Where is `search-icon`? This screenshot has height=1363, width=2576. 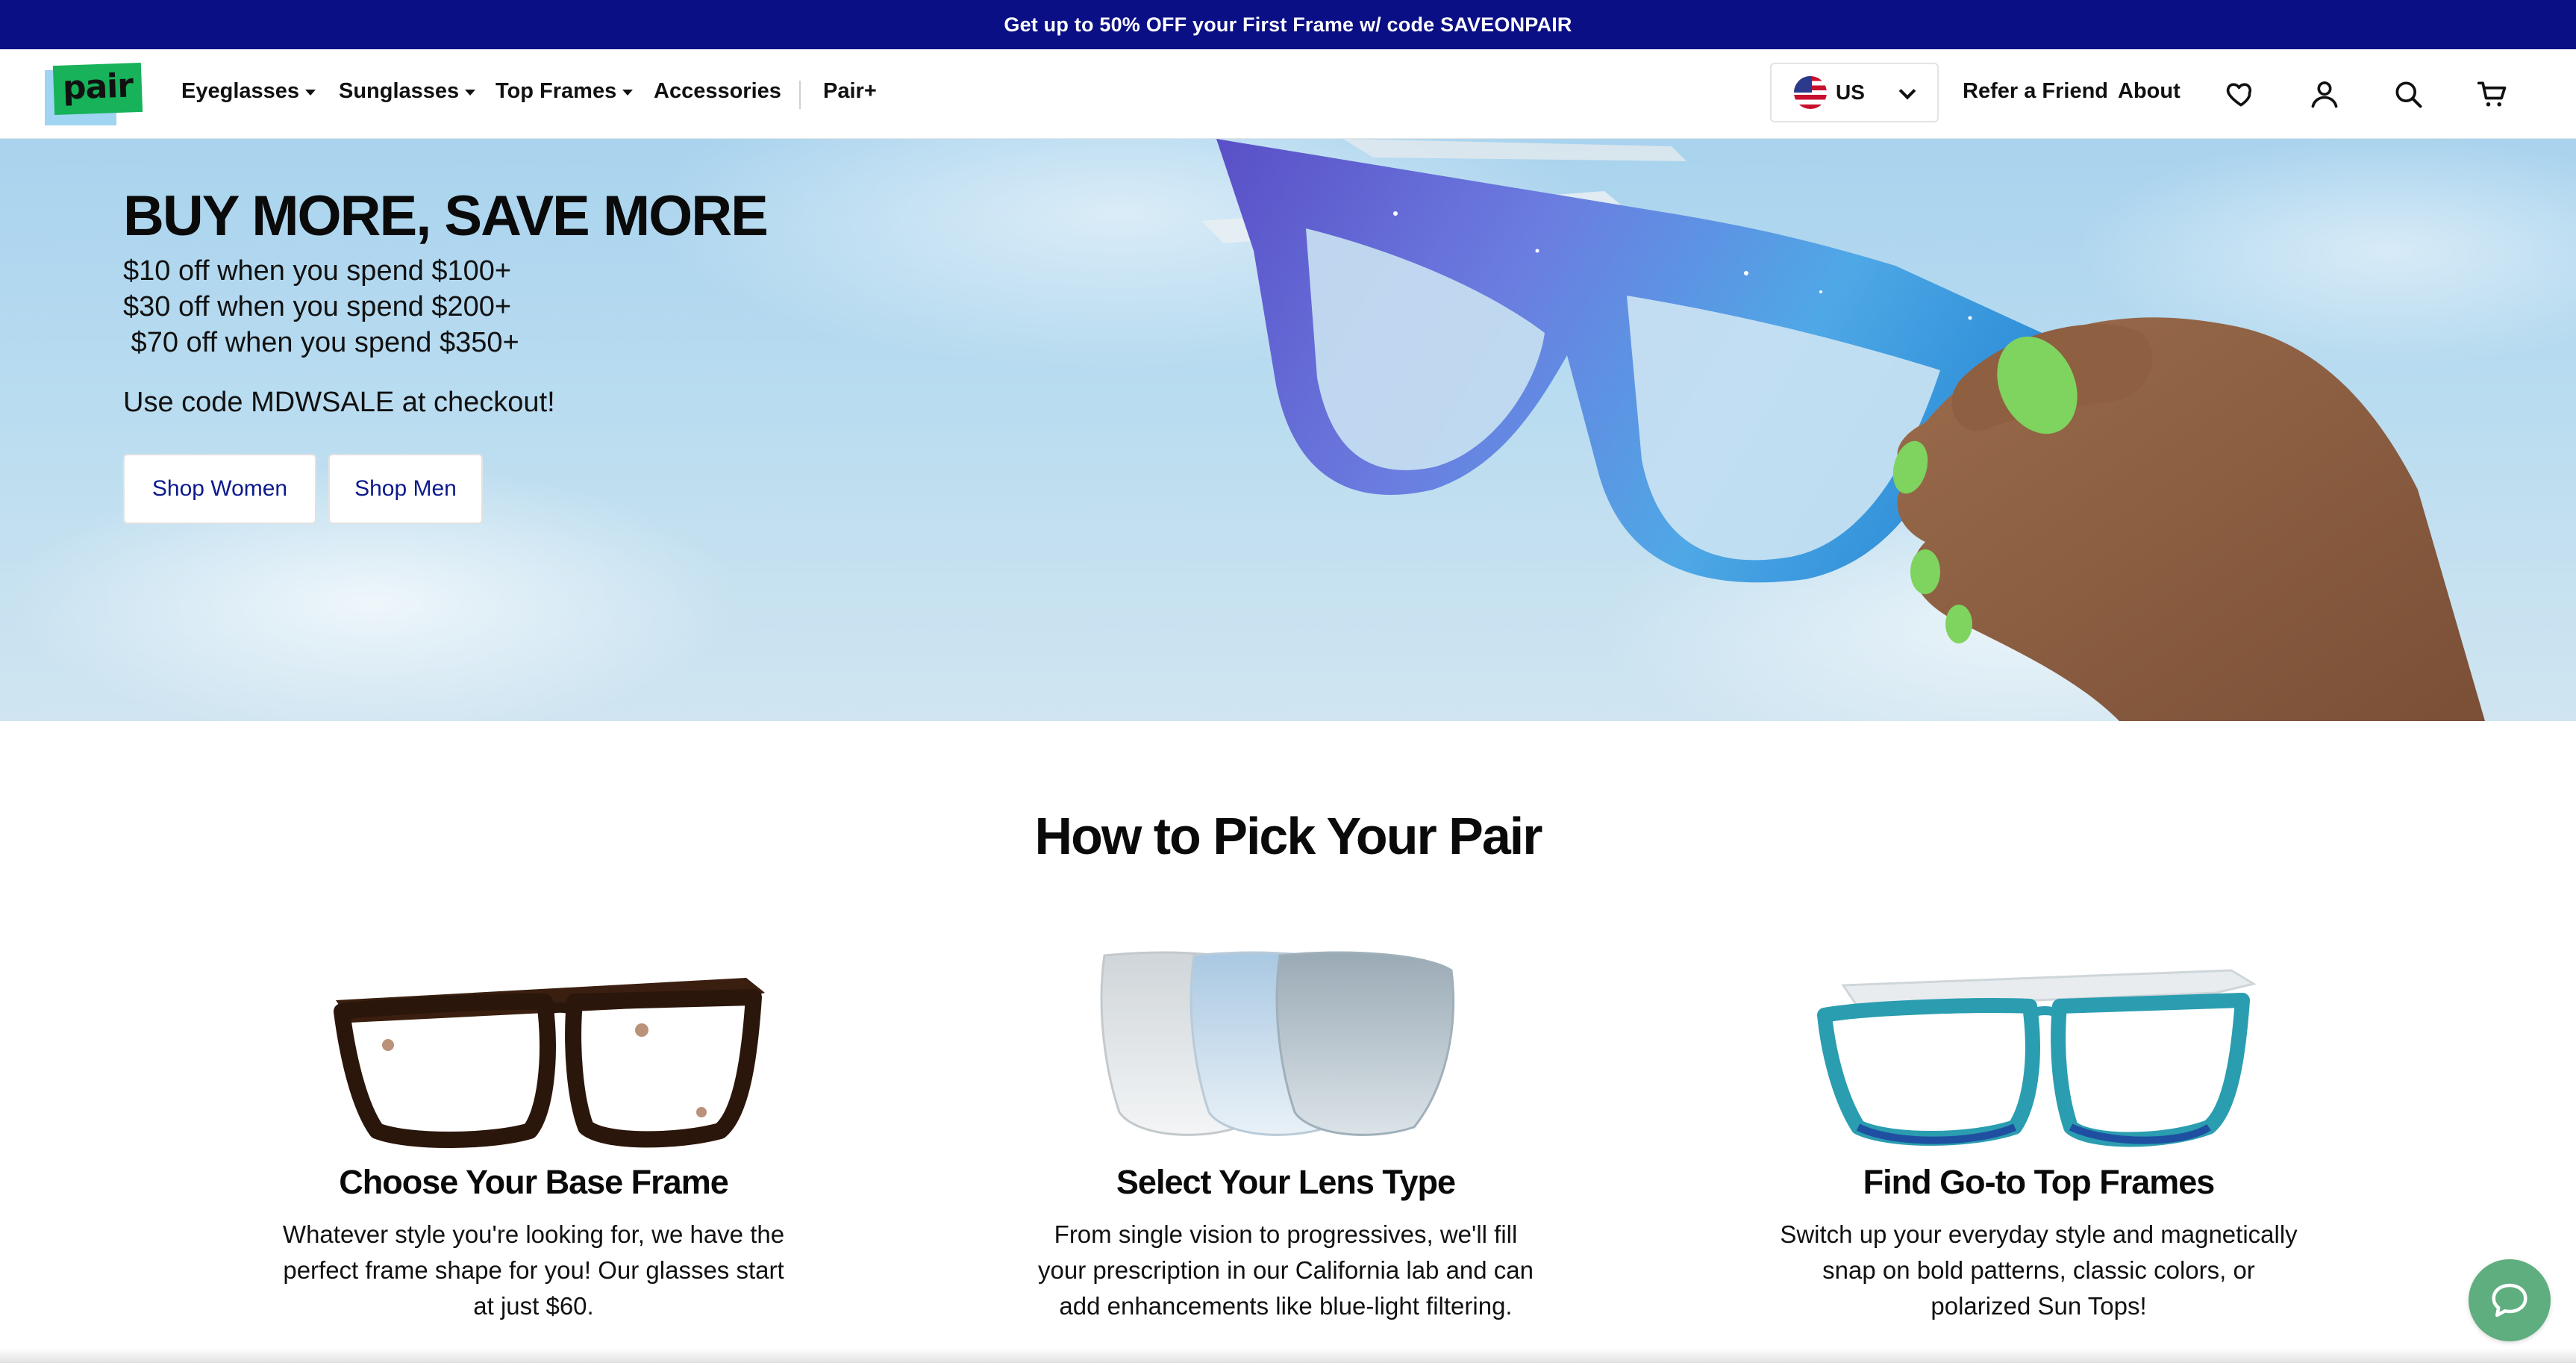 search-icon is located at coordinates (2408, 94).